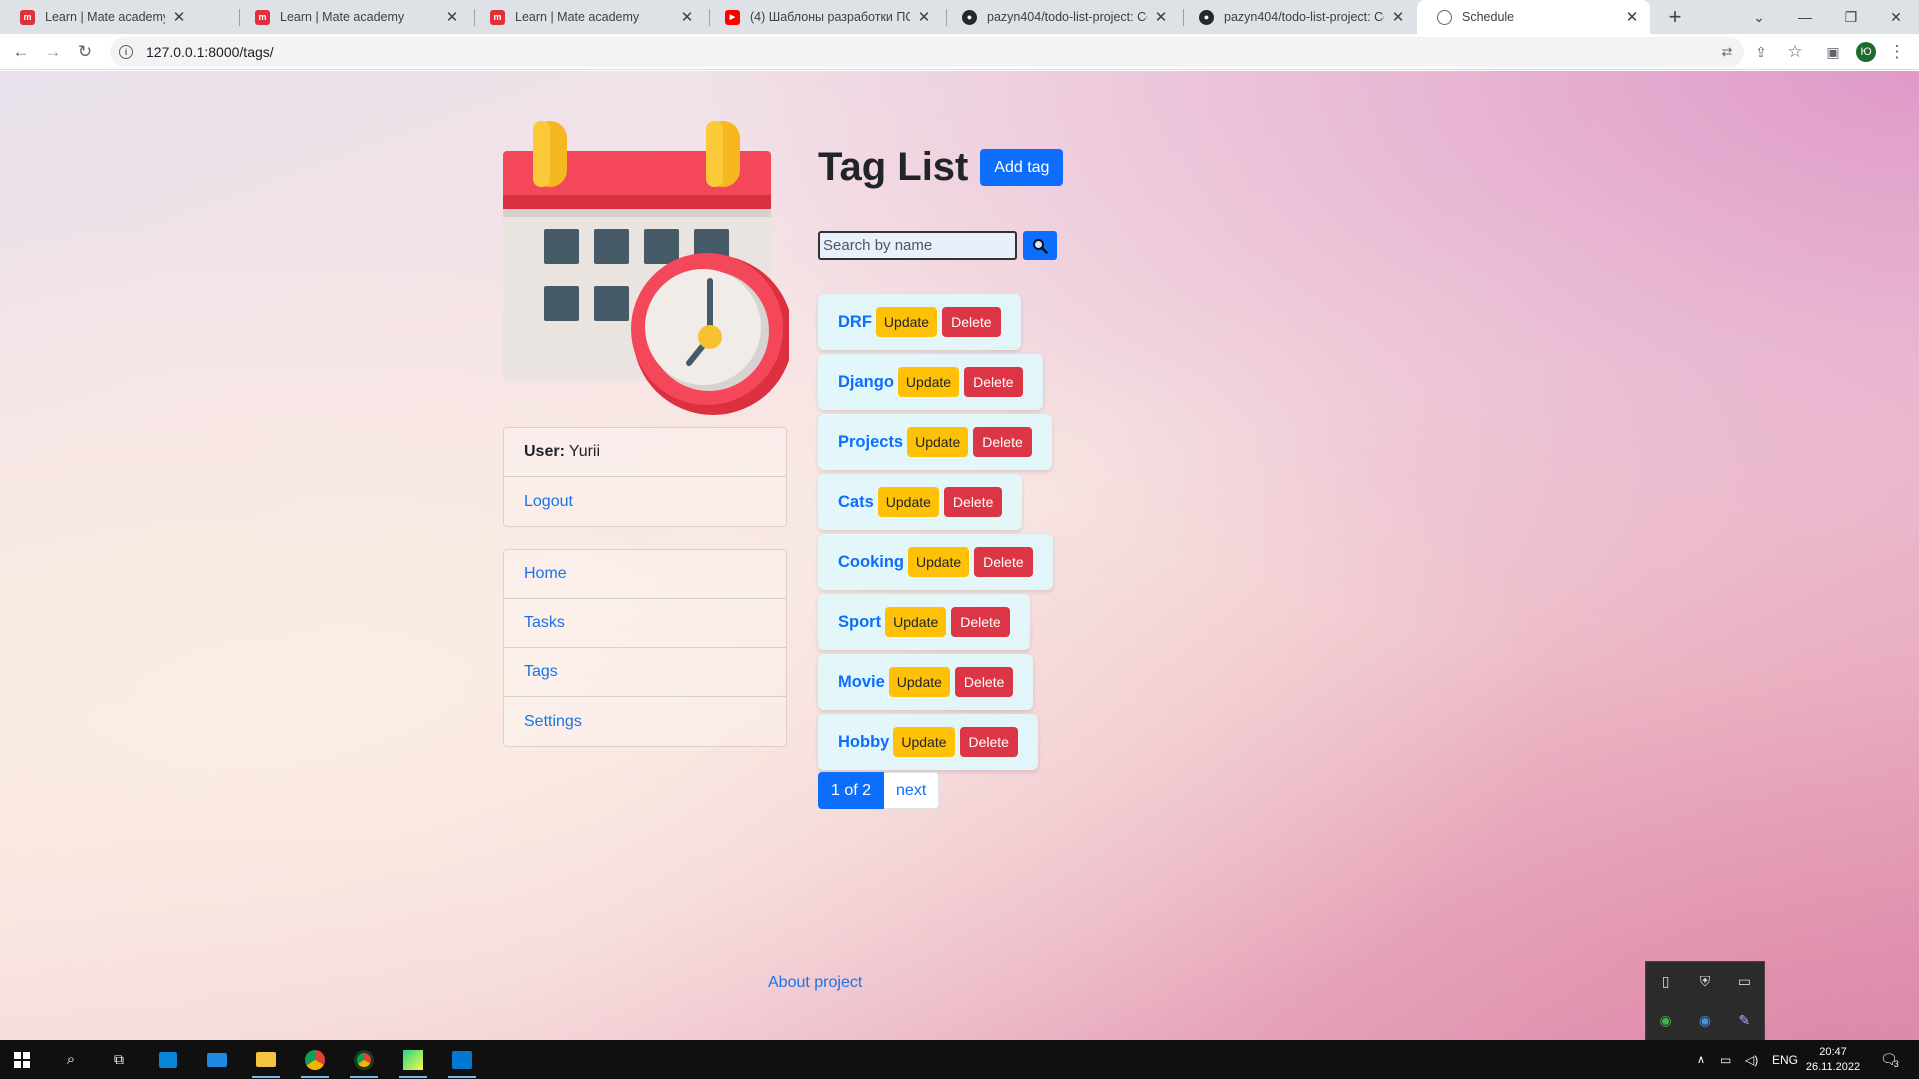  I want to click on pen-icon: ✎, so click(1744, 1020).